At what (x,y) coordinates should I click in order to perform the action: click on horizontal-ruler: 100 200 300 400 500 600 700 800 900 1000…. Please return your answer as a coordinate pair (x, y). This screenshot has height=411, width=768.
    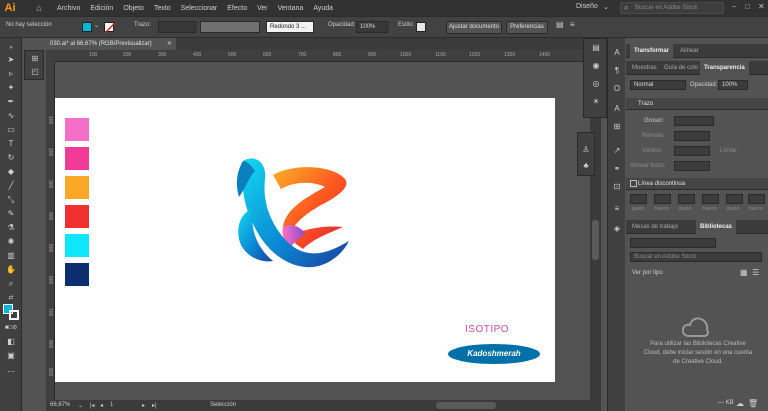
    Looking at the image, I should click on (322, 56).